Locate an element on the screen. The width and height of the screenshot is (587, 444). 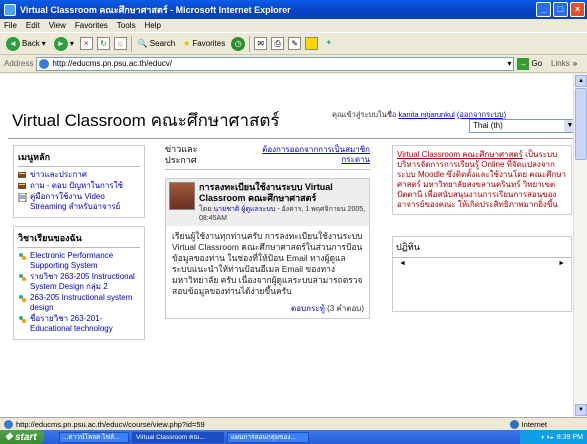
reply-link: ตอบกระทู้ is located at coordinates (308, 308).